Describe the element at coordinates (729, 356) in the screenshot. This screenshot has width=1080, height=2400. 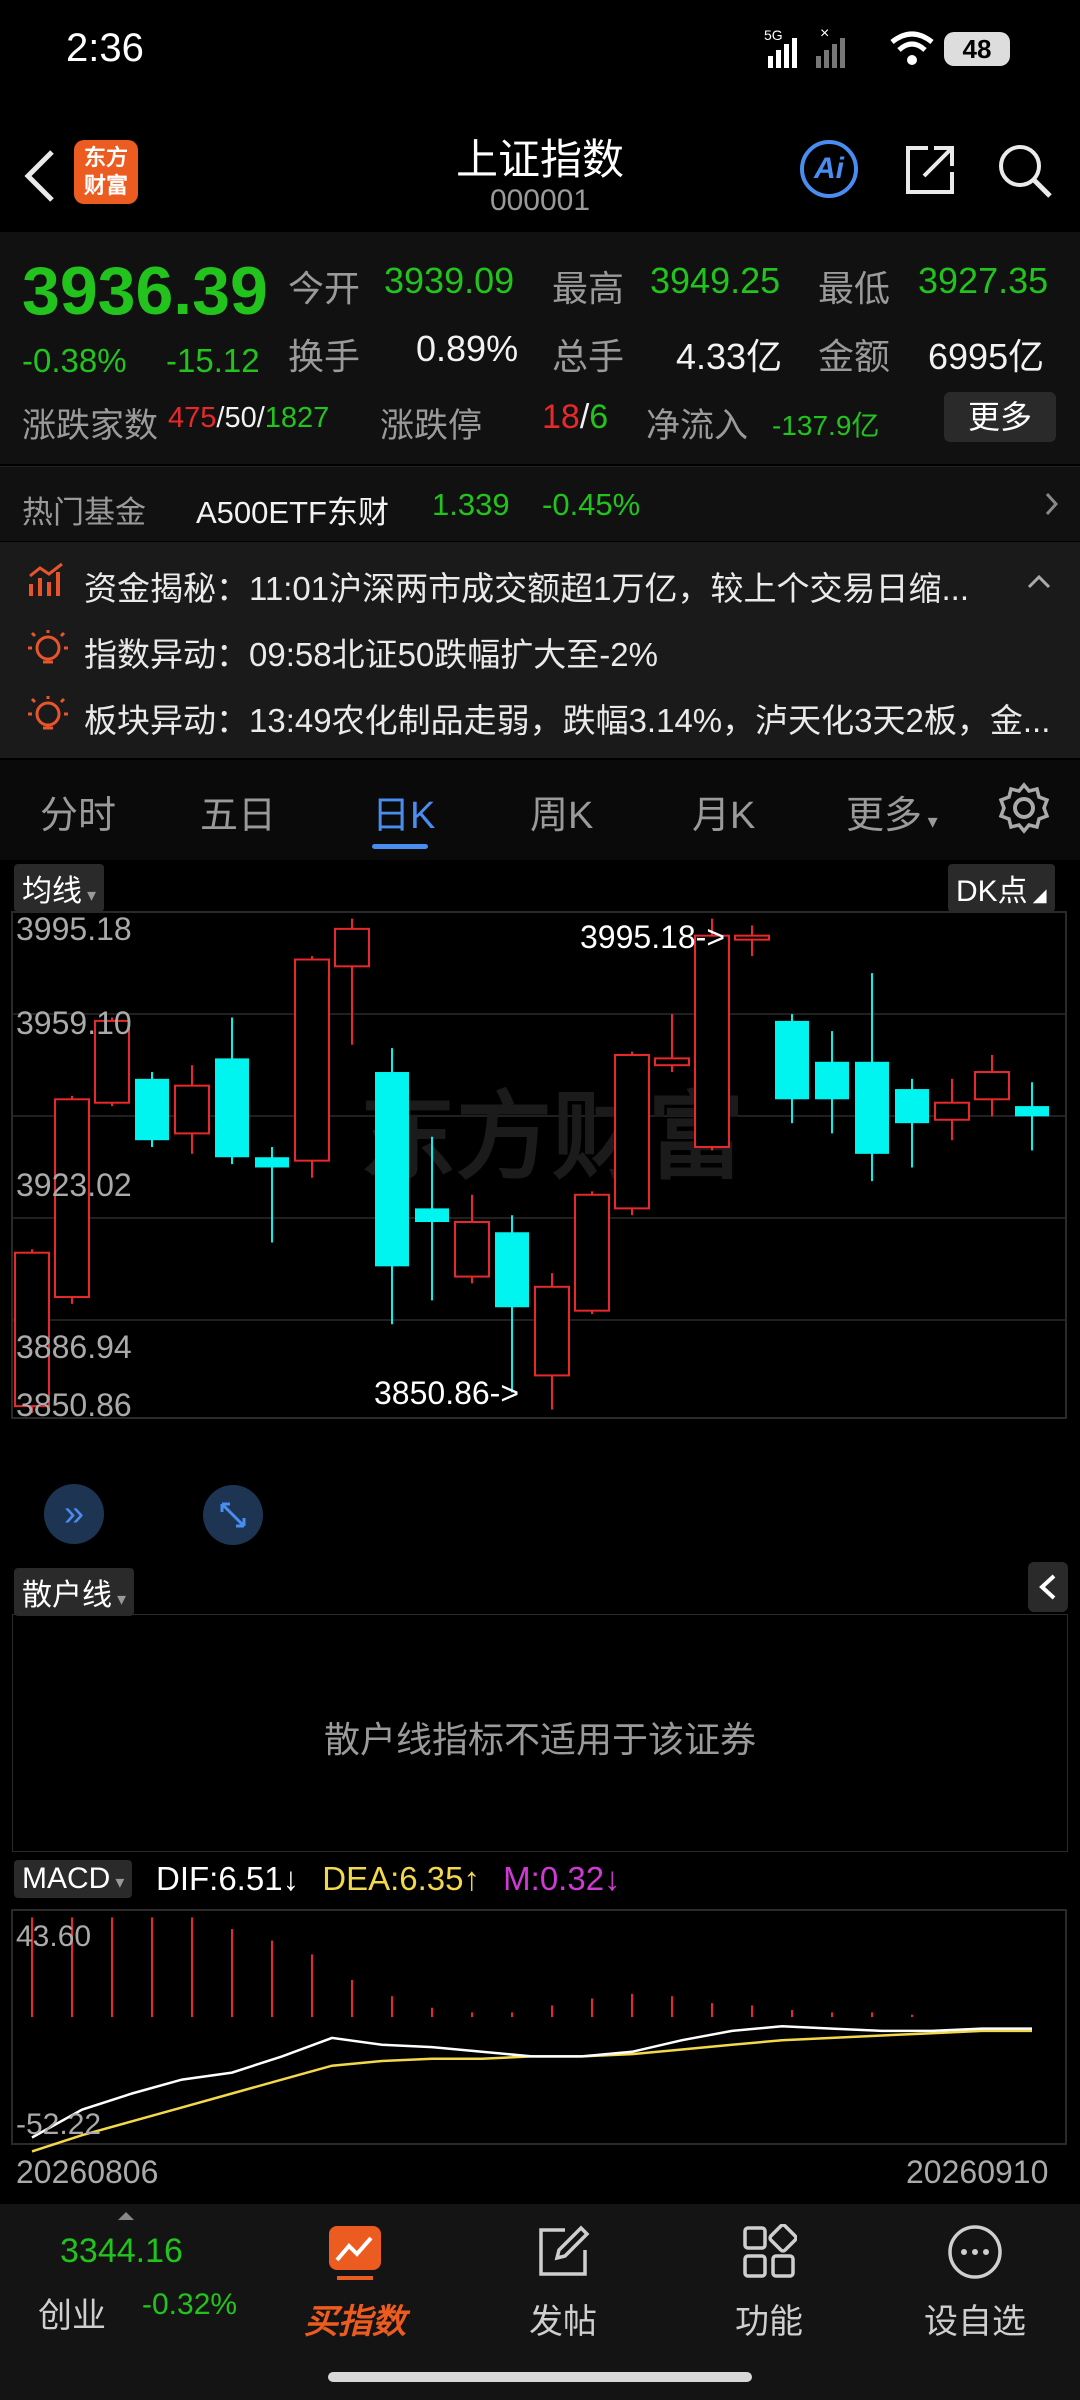
I see `volume-value: 4.33亿` at that location.